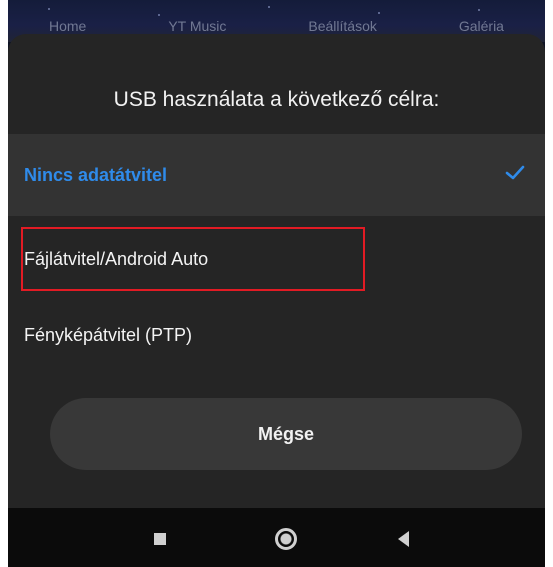 Image resolution: width=553 pixels, height=567 pixels. Describe the element at coordinates (515, 172) in the screenshot. I see `check-icon` at that location.